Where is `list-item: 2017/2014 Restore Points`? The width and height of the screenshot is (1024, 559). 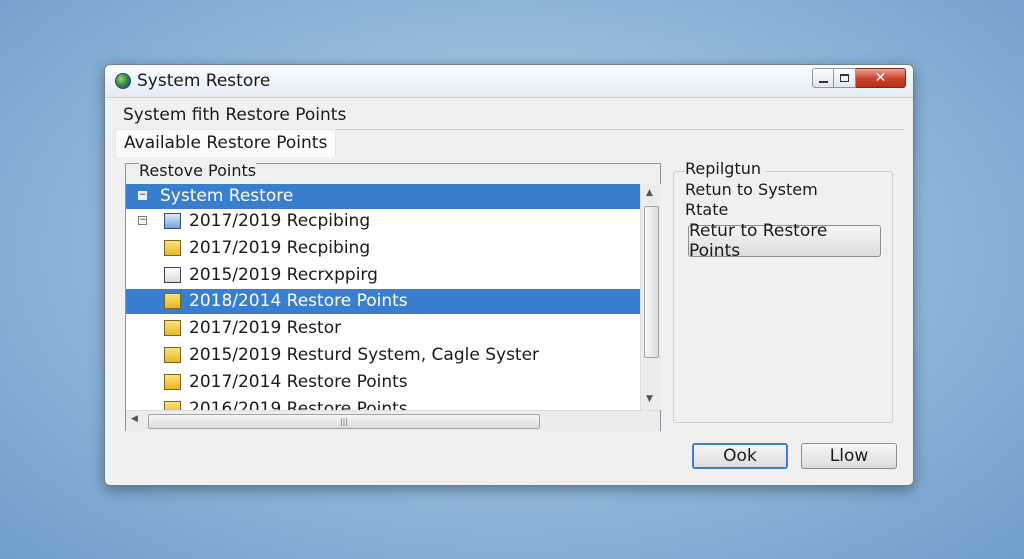
list-item: 2017/2014 Restore Points is located at coordinates (383, 382).